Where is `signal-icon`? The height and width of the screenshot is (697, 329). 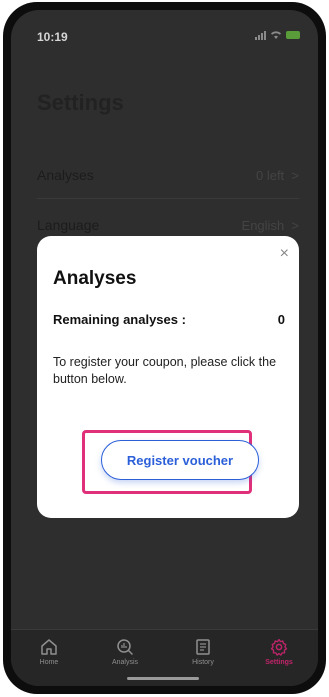 signal-icon is located at coordinates (260, 35).